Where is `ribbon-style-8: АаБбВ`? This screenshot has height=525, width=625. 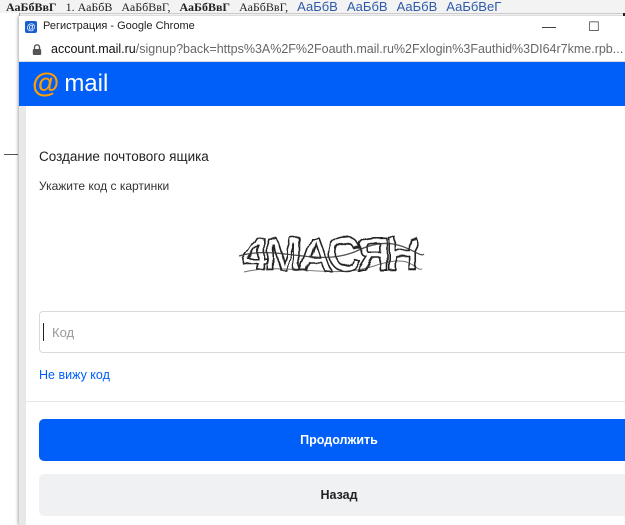 ribbon-style-8: АаБбВ is located at coordinates (417, 7).